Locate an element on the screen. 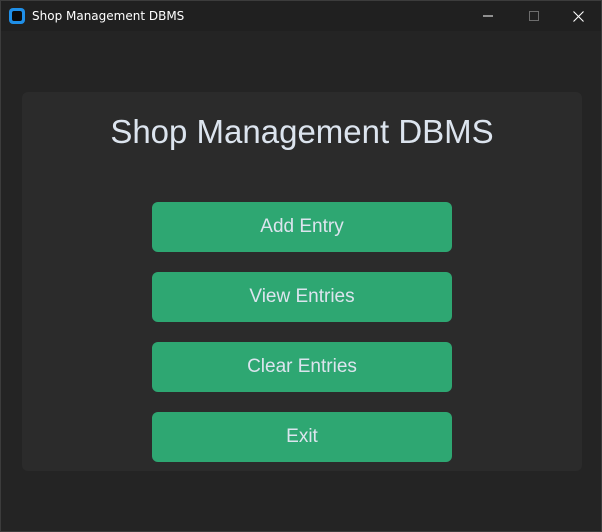 This screenshot has height=532, width=602. app-icon-glyph is located at coordinates (17, 16).